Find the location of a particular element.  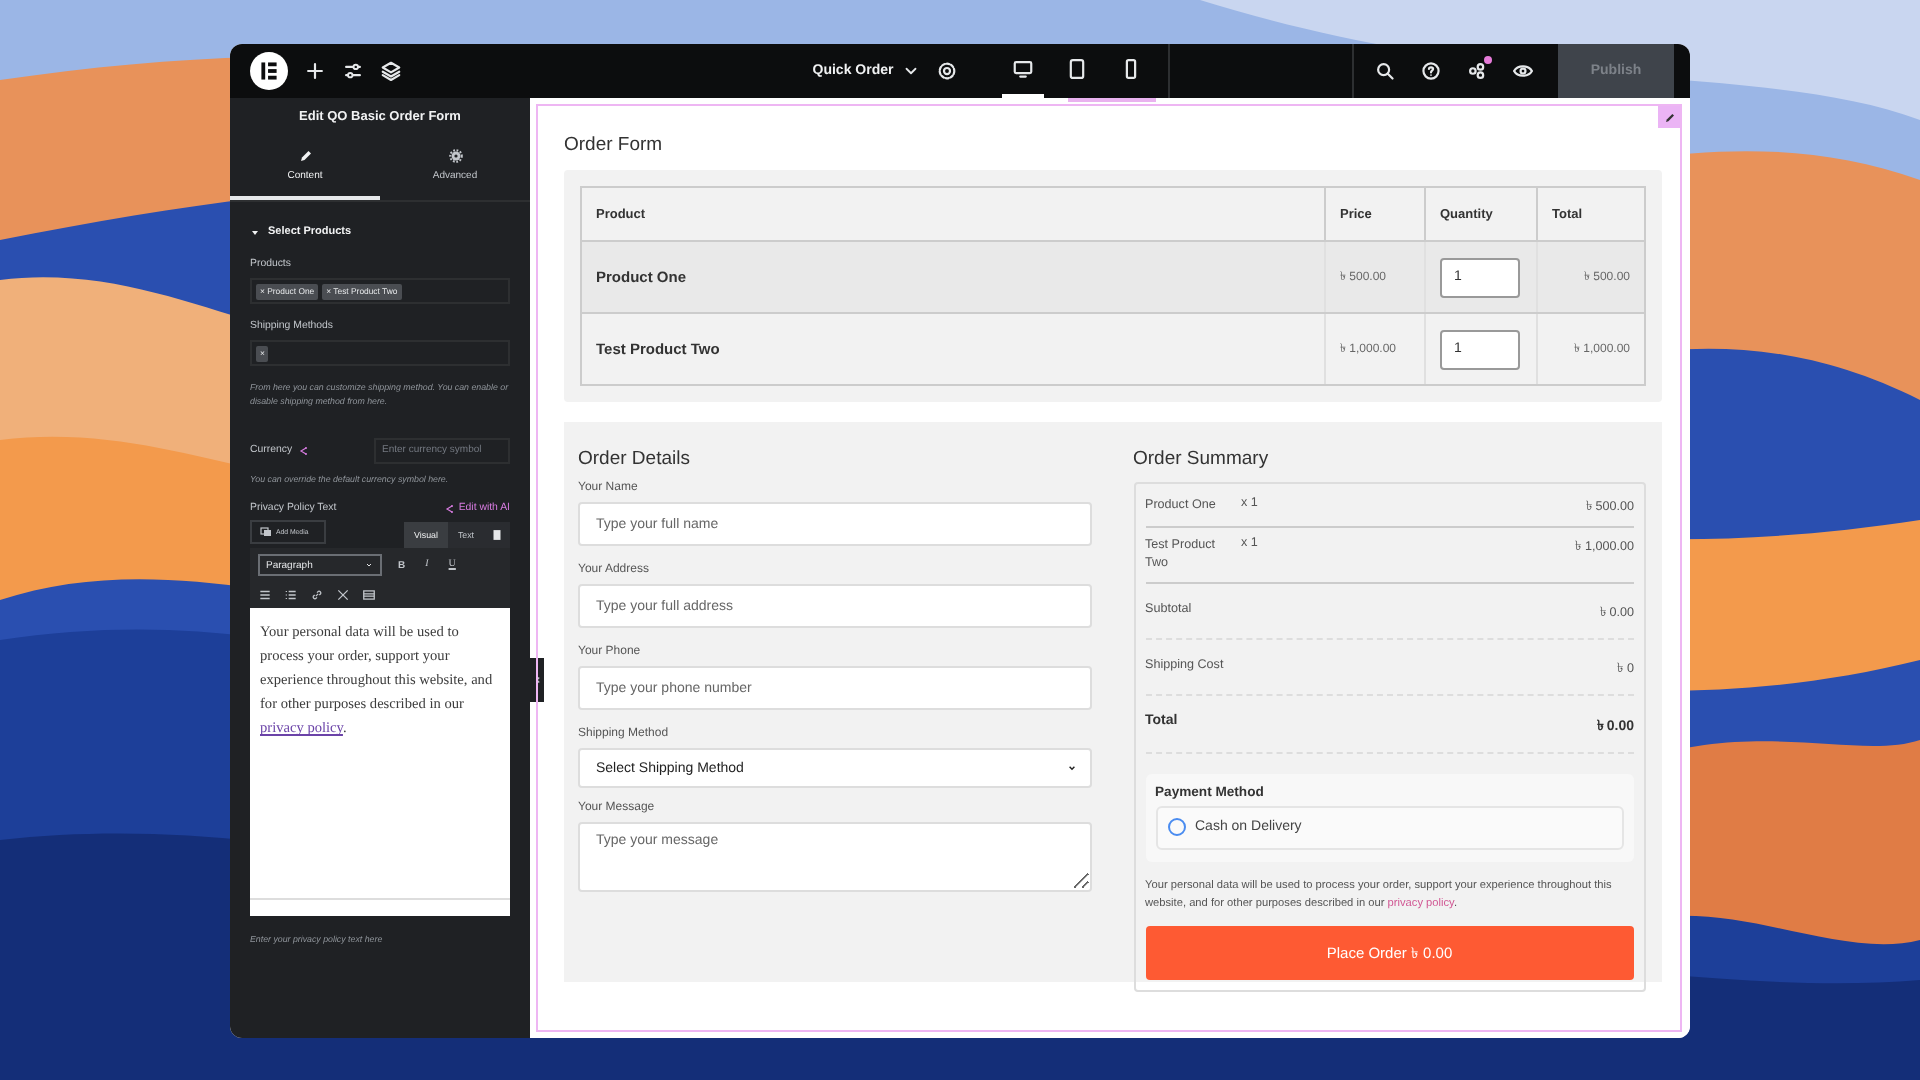

numbered-list-icon is located at coordinates (291, 595).